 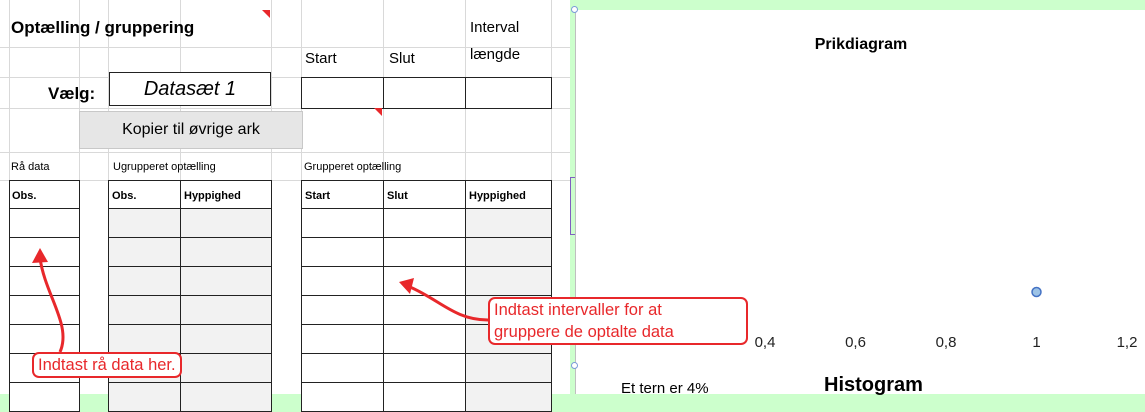 What do you see at coordinates (584, 332) in the screenshot?
I see `callout-intervals-line2: gruppere de optalte data` at bounding box center [584, 332].